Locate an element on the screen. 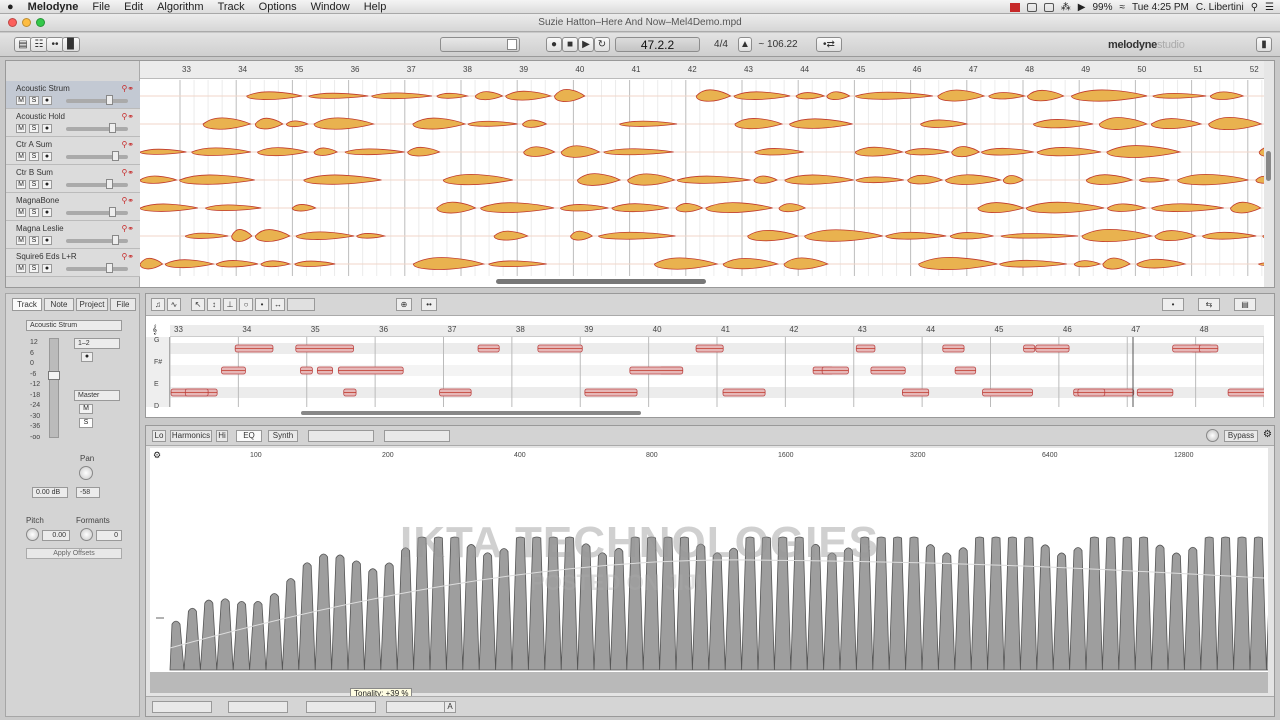 The width and height of the screenshot is (1280, 720). search-icon: ⚲ is located at coordinates (1254, 7).